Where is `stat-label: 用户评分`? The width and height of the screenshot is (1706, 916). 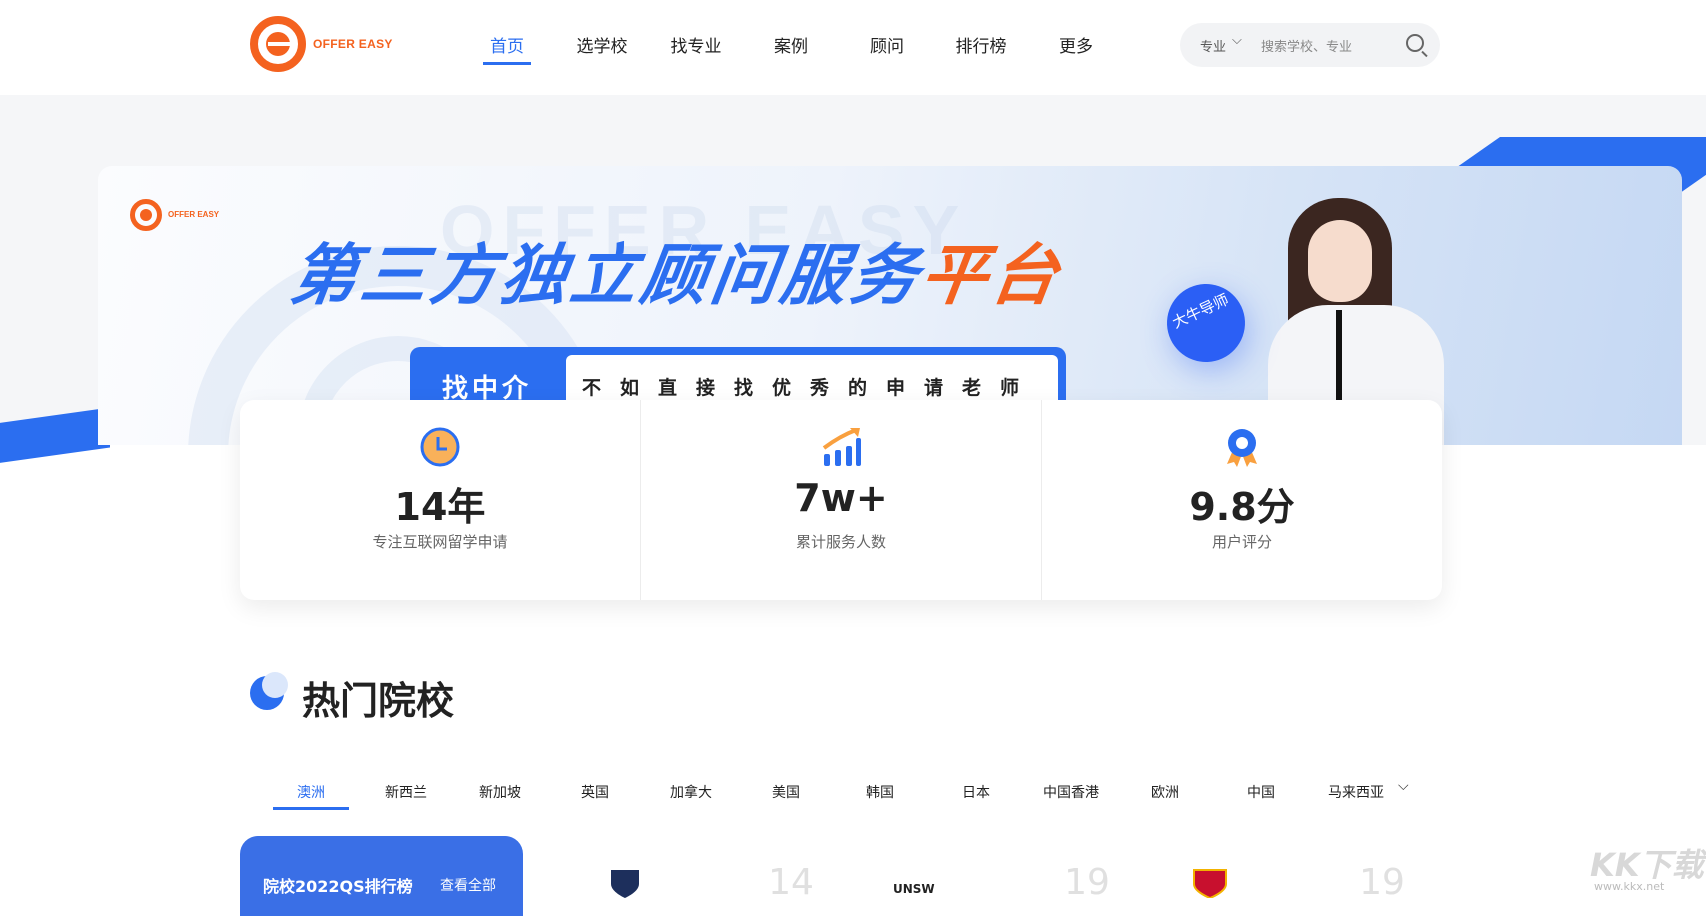 stat-label: 用户评分 is located at coordinates (1241, 542).